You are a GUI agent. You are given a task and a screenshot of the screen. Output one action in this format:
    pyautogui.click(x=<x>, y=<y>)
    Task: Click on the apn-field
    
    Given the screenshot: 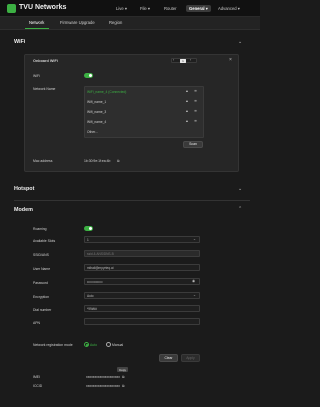 What is the action you would take?
    pyautogui.click(x=142, y=321)
    